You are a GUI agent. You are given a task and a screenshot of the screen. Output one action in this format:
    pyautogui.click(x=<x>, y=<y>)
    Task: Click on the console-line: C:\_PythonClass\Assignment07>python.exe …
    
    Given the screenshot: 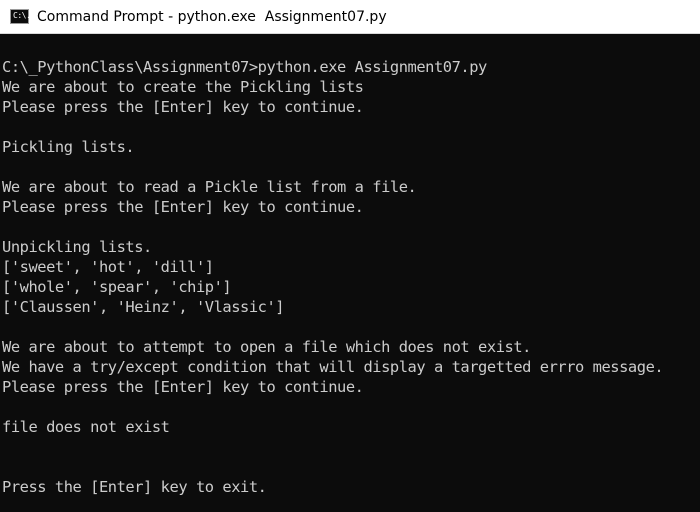 What is the action you would take?
    pyautogui.click(x=244, y=67)
    